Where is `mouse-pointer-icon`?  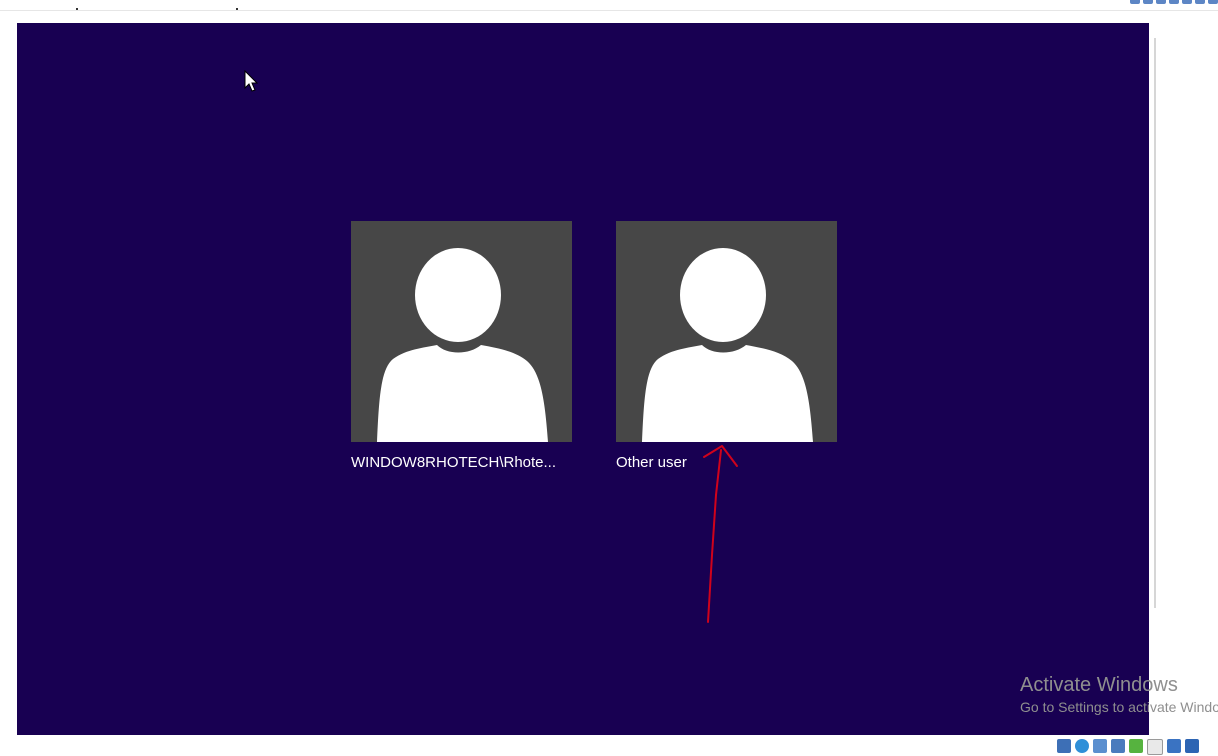
mouse-pointer-icon is located at coordinates (251, 81).